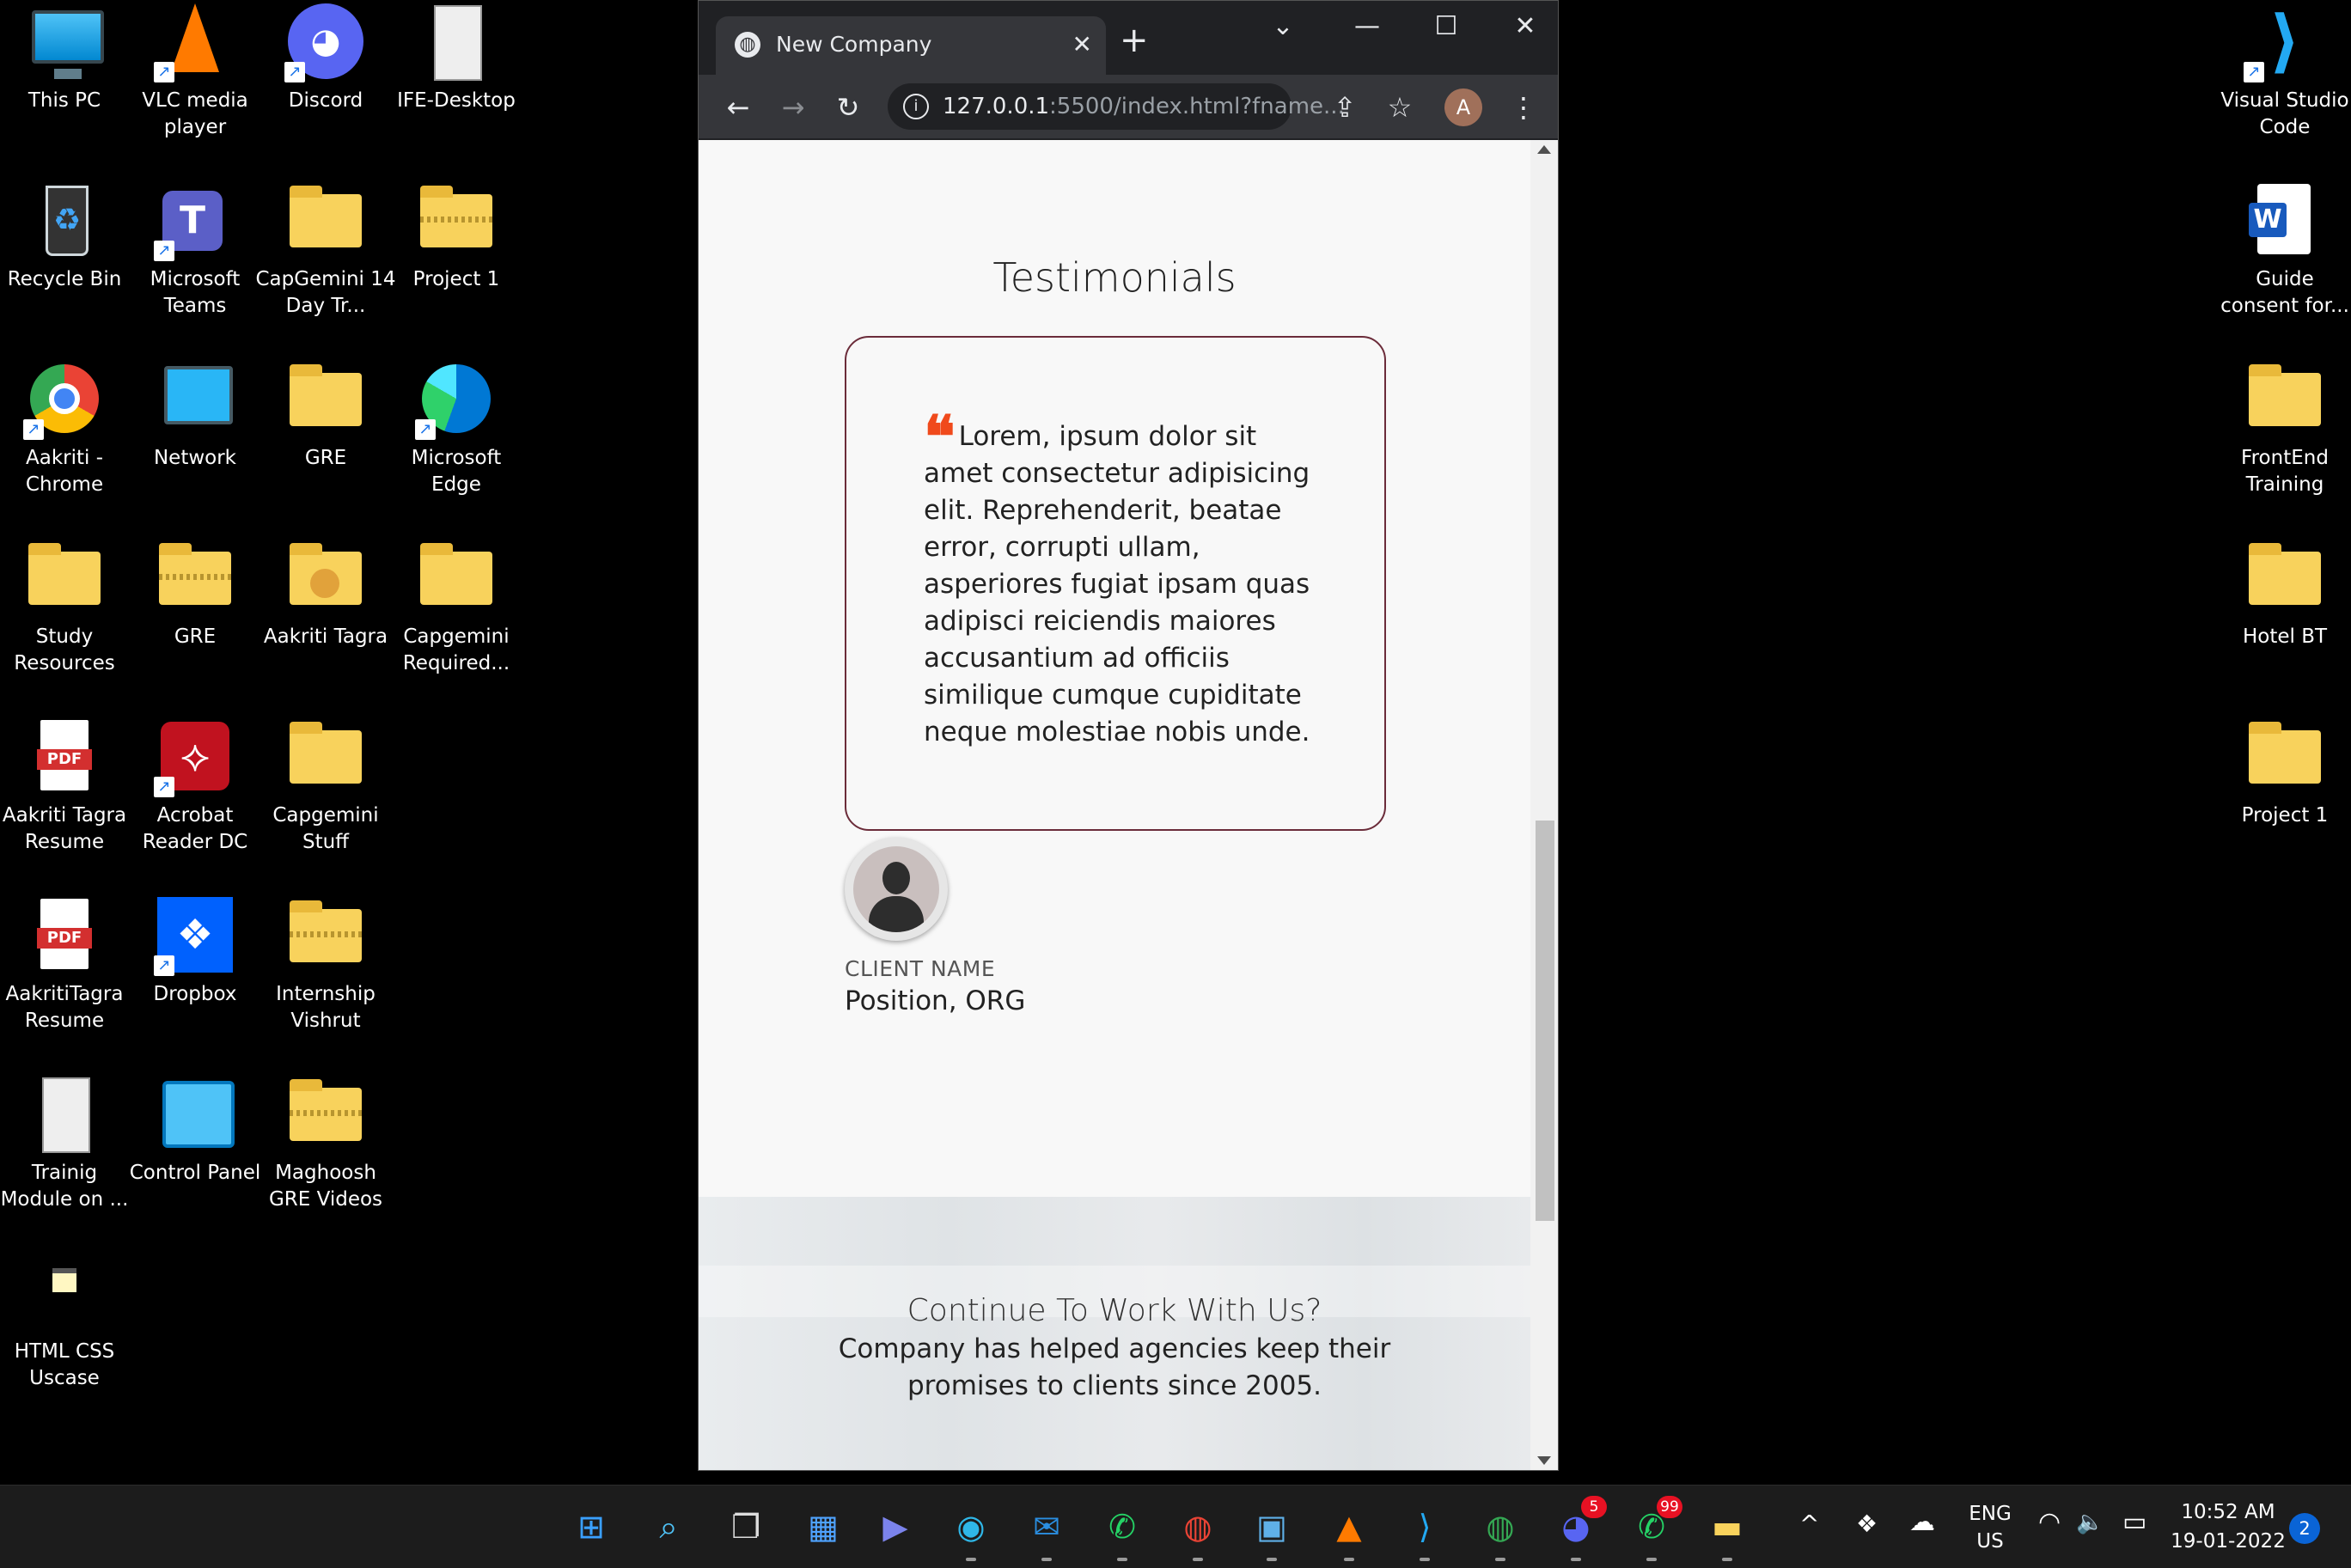 Image resolution: width=2351 pixels, height=1568 pixels. What do you see at coordinates (793, 107) in the screenshot?
I see `forward-button: →` at bounding box center [793, 107].